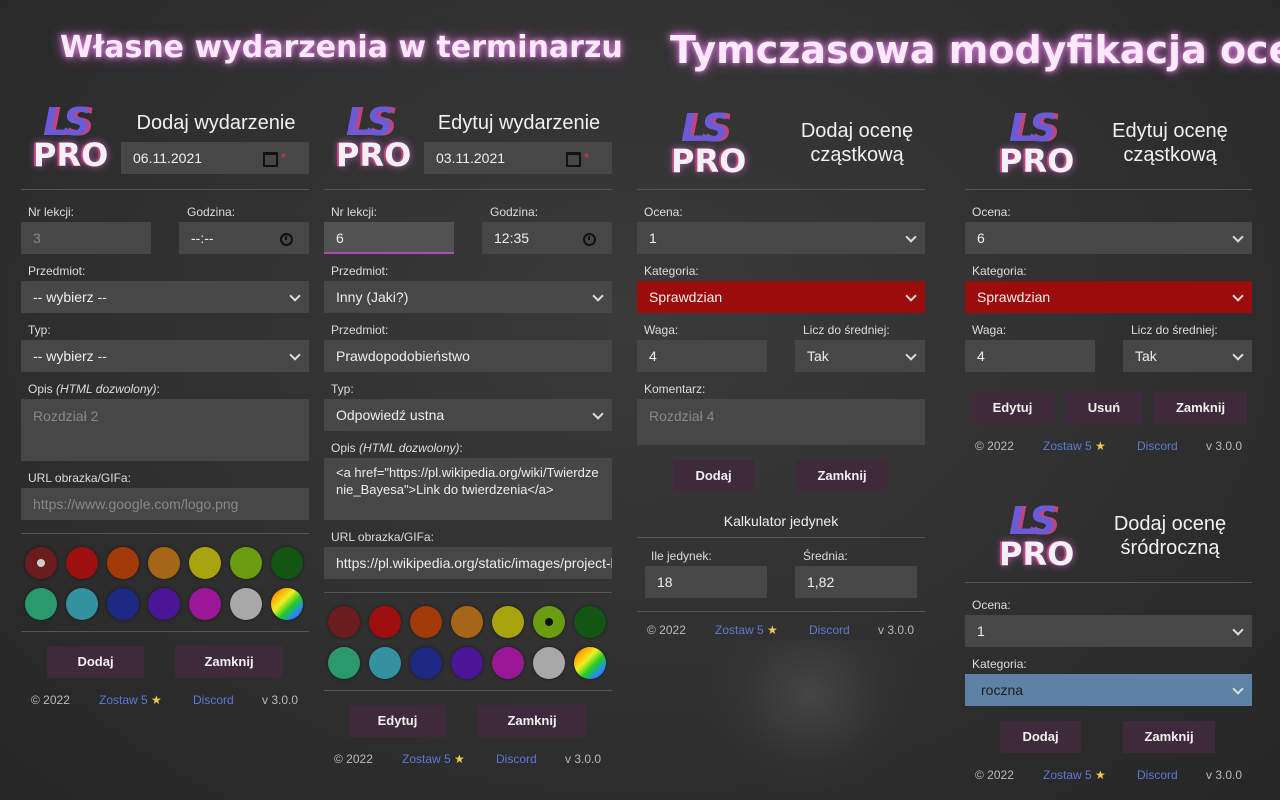  What do you see at coordinates (284, 157) in the screenshot?
I see `required-star-icon: *` at bounding box center [284, 157].